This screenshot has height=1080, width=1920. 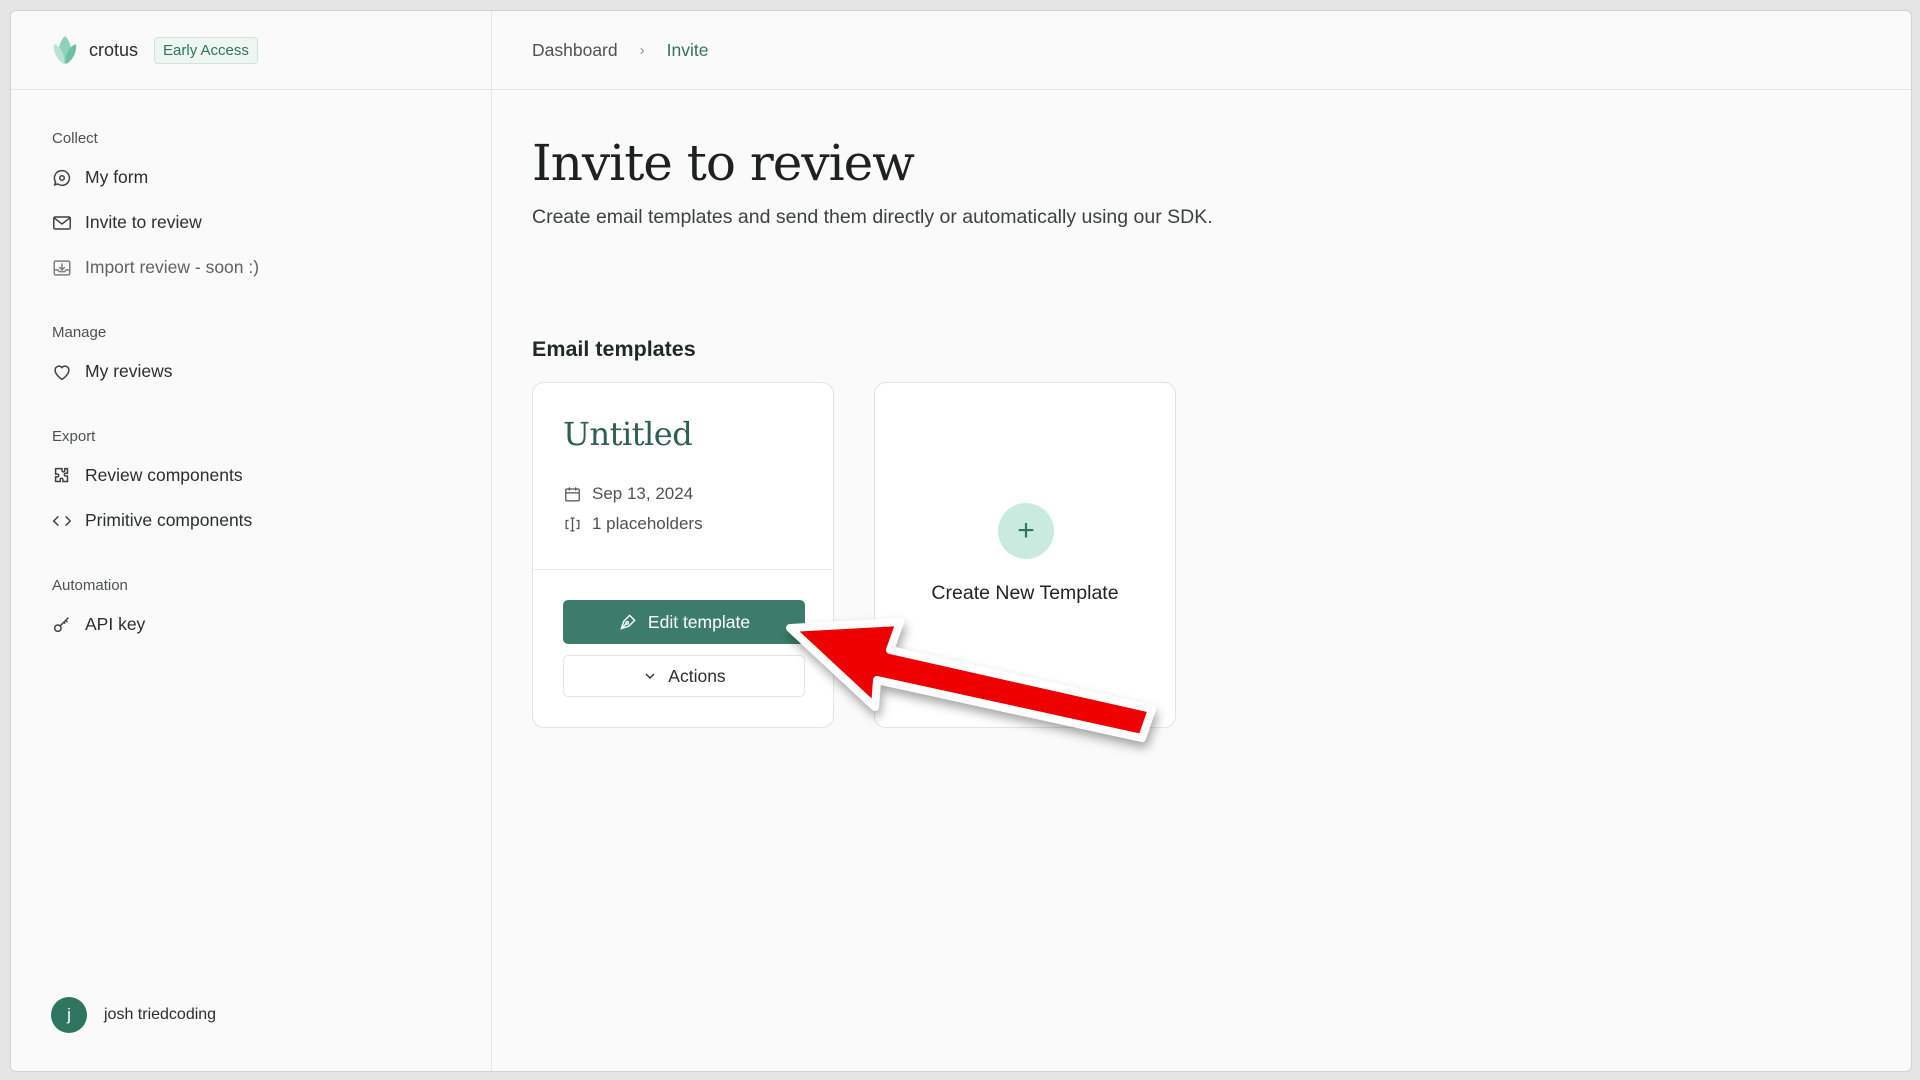 What do you see at coordinates (79, 332) in the screenshot?
I see `section-title: Manage` at bounding box center [79, 332].